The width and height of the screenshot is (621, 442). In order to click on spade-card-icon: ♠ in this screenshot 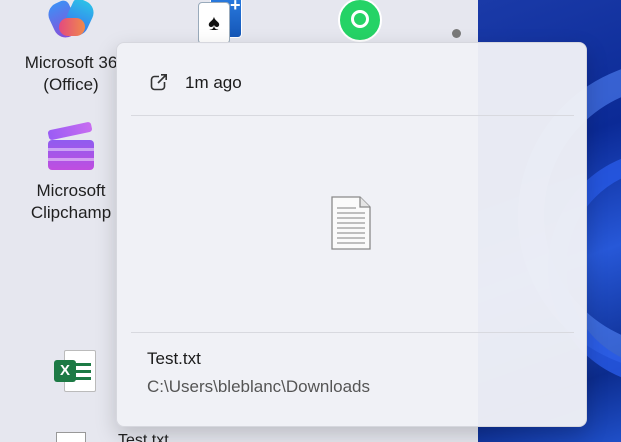, I will do `click(214, 23)`.